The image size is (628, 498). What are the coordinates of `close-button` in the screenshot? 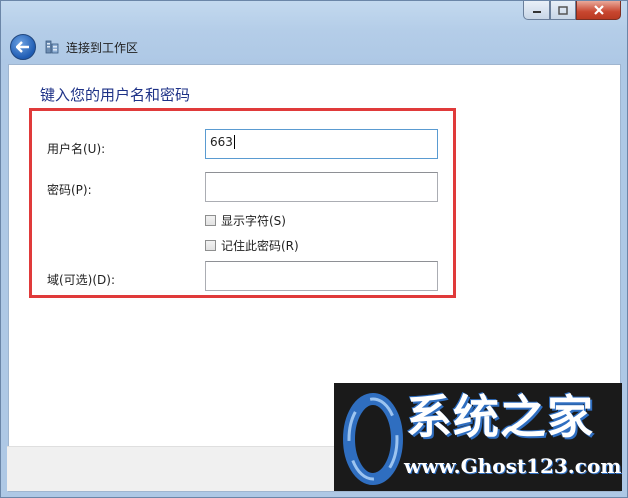 It's located at (598, 10).